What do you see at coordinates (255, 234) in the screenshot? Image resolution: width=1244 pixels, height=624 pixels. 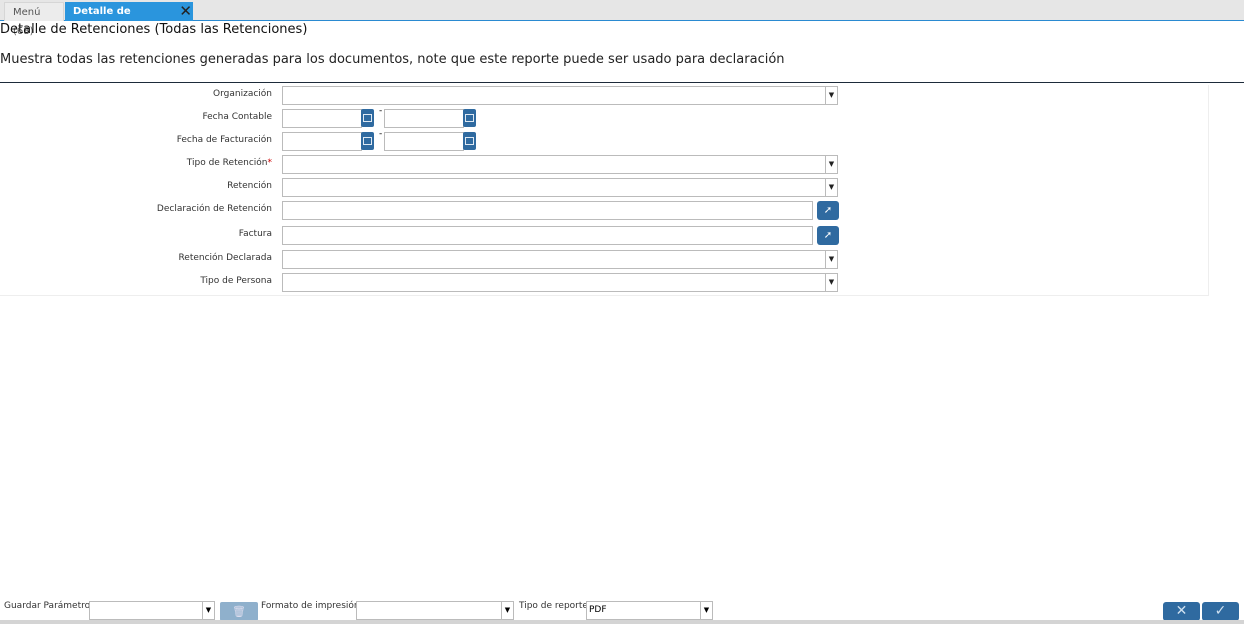 I see `label-factura: Factura` at bounding box center [255, 234].